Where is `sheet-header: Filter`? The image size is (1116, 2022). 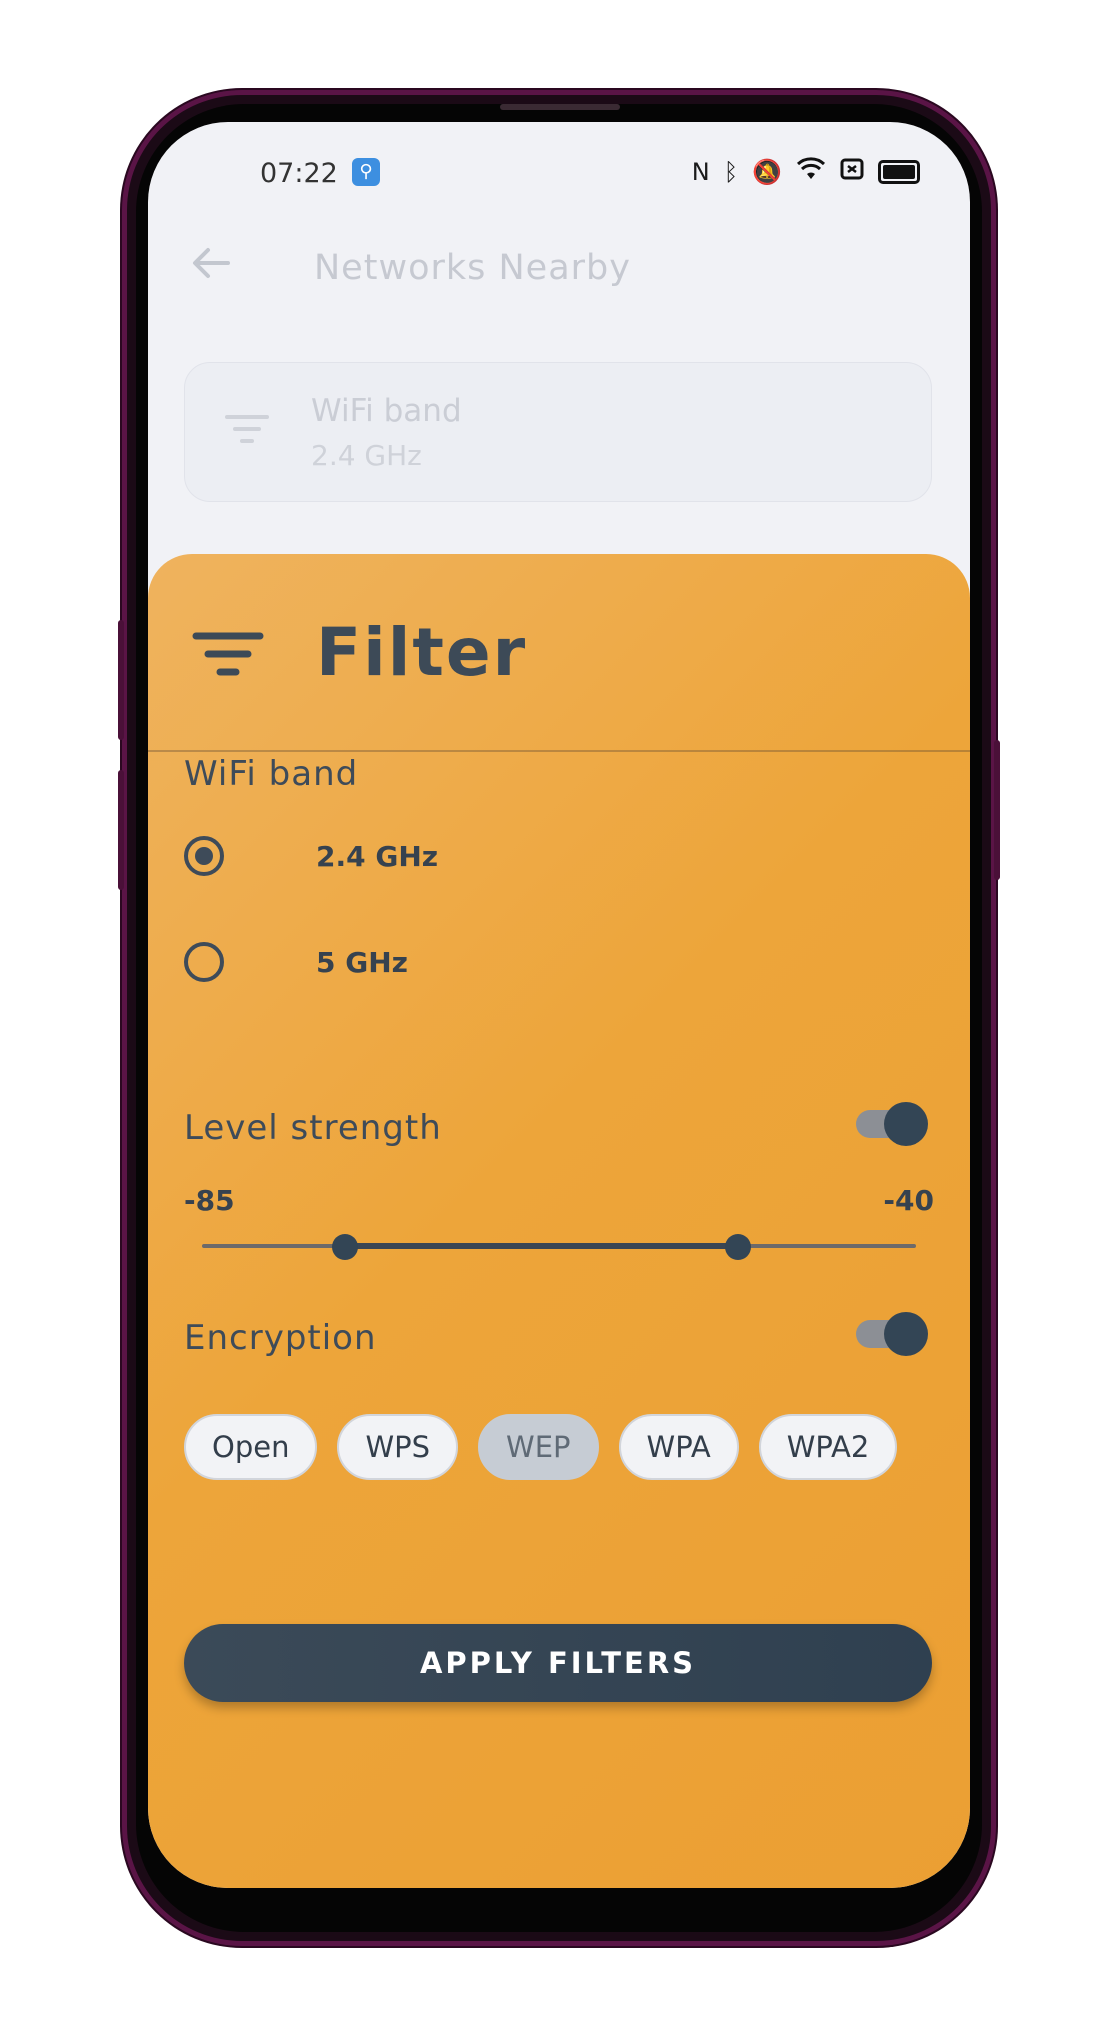
sheet-header: Filter is located at coordinates (559, 653).